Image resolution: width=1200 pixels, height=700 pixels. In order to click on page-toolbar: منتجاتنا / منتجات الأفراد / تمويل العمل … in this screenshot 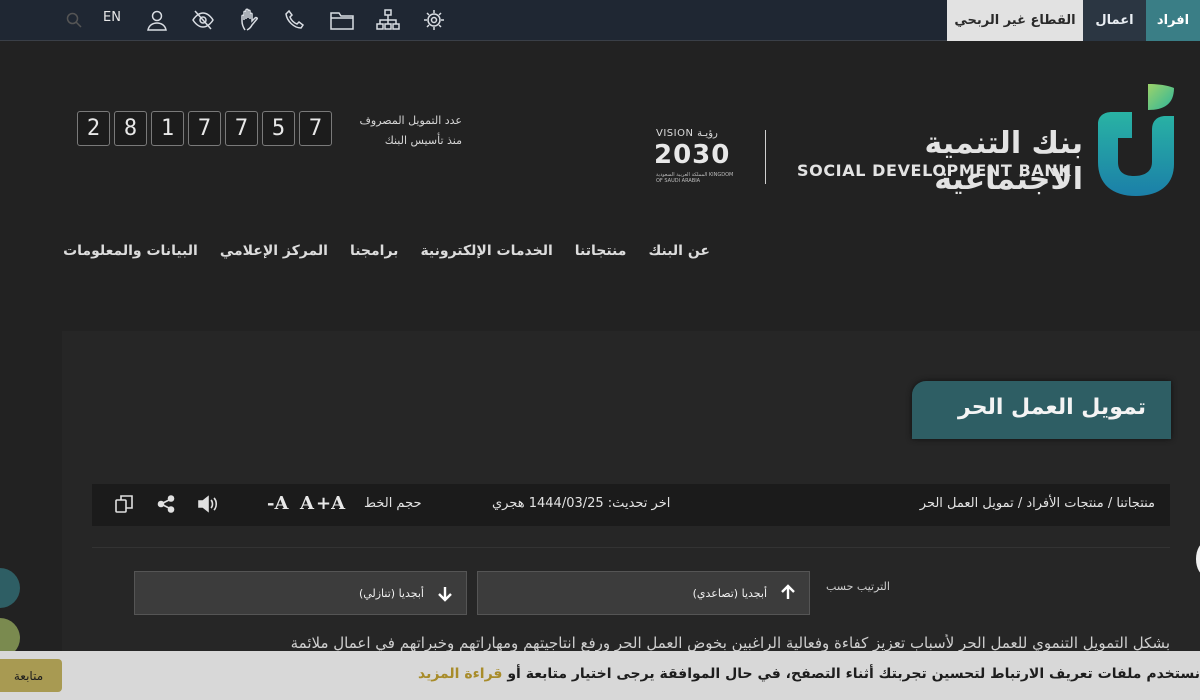, I will do `click(631, 505)`.